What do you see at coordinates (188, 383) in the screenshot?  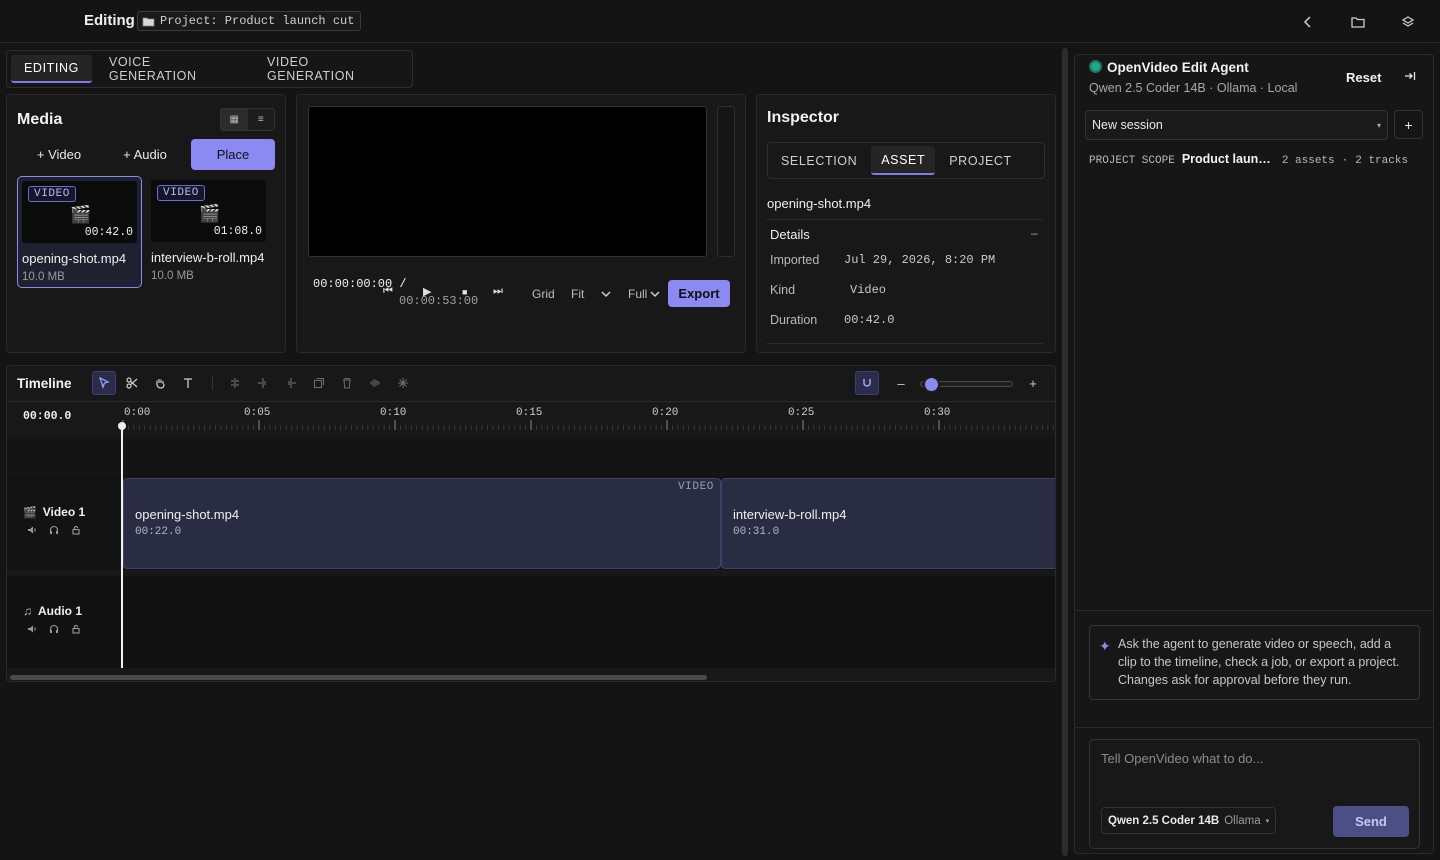 I see `text-tool-icon` at bounding box center [188, 383].